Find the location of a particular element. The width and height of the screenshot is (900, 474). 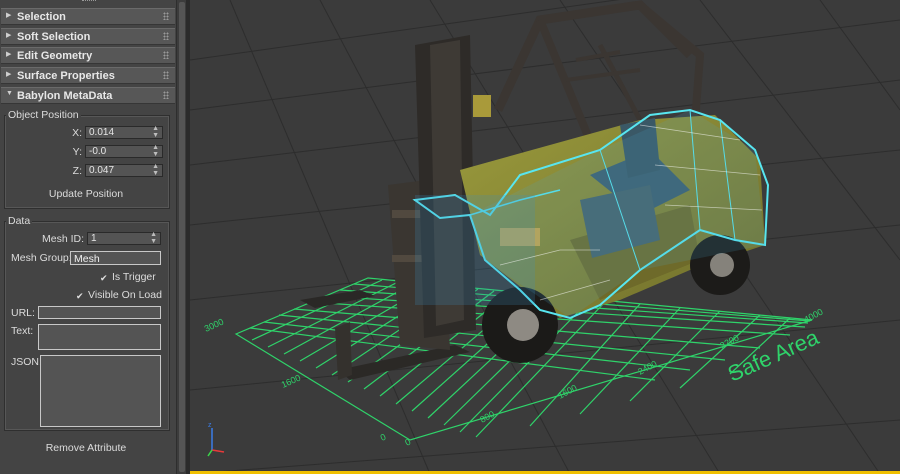

mesh-group-value: Mesh is located at coordinates (87, 259).